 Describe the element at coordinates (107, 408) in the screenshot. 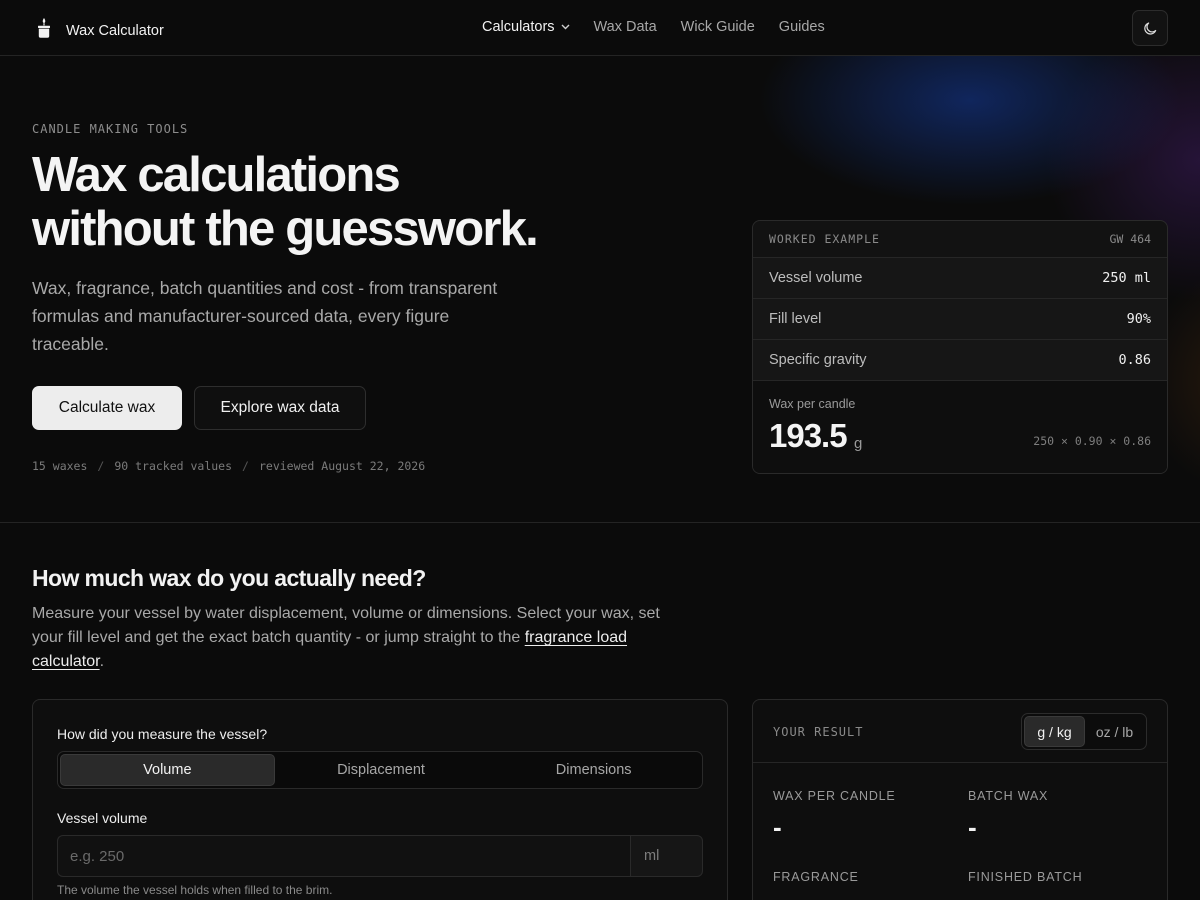

I see `calculate-wax-button: Calculate wax` at that location.